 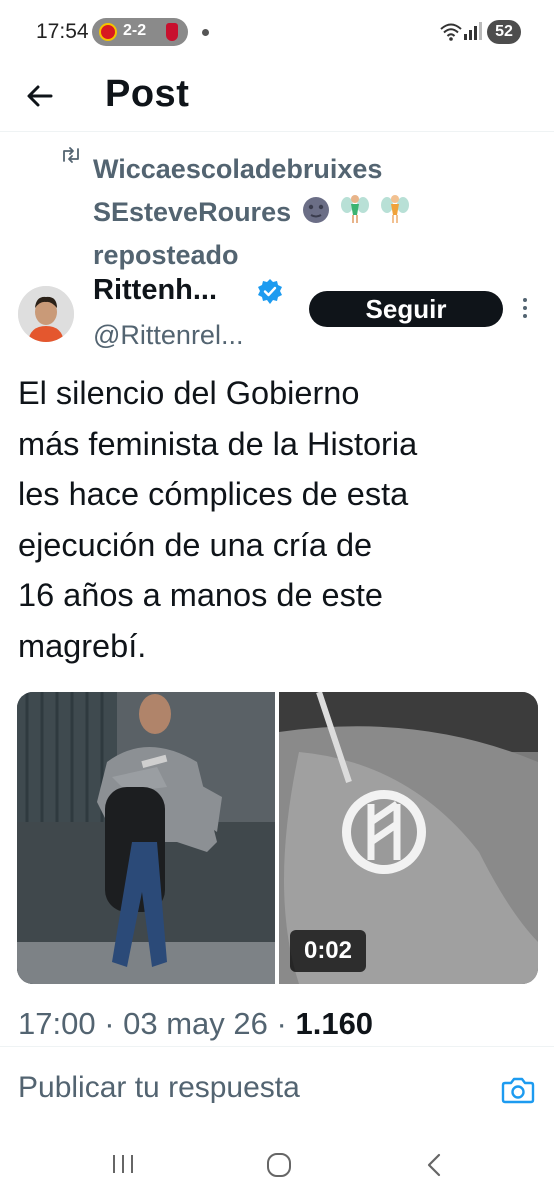 I want to click on home-icon, so click(x=279, y=1165).